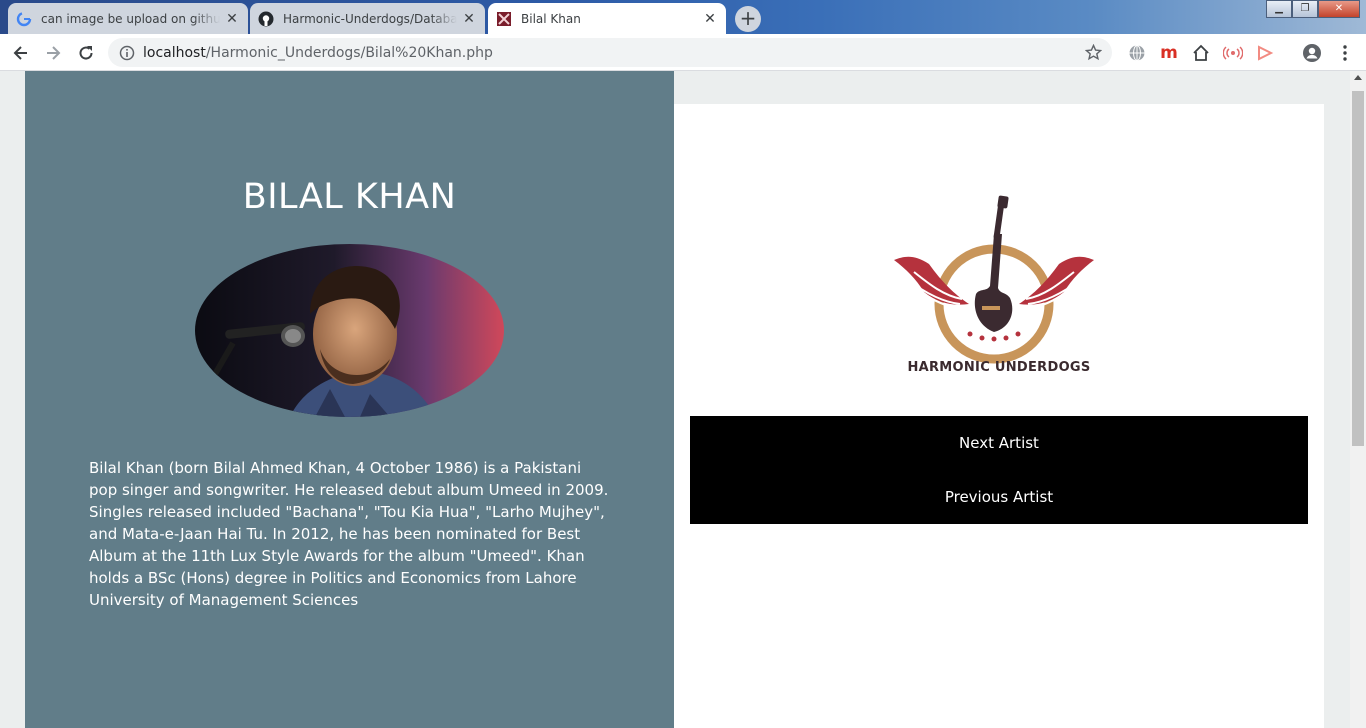 Image resolution: width=1366 pixels, height=728 pixels. Describe the element at coordinates (748, 19) in the screenshot. I see `new-tab-button: +` at that location.